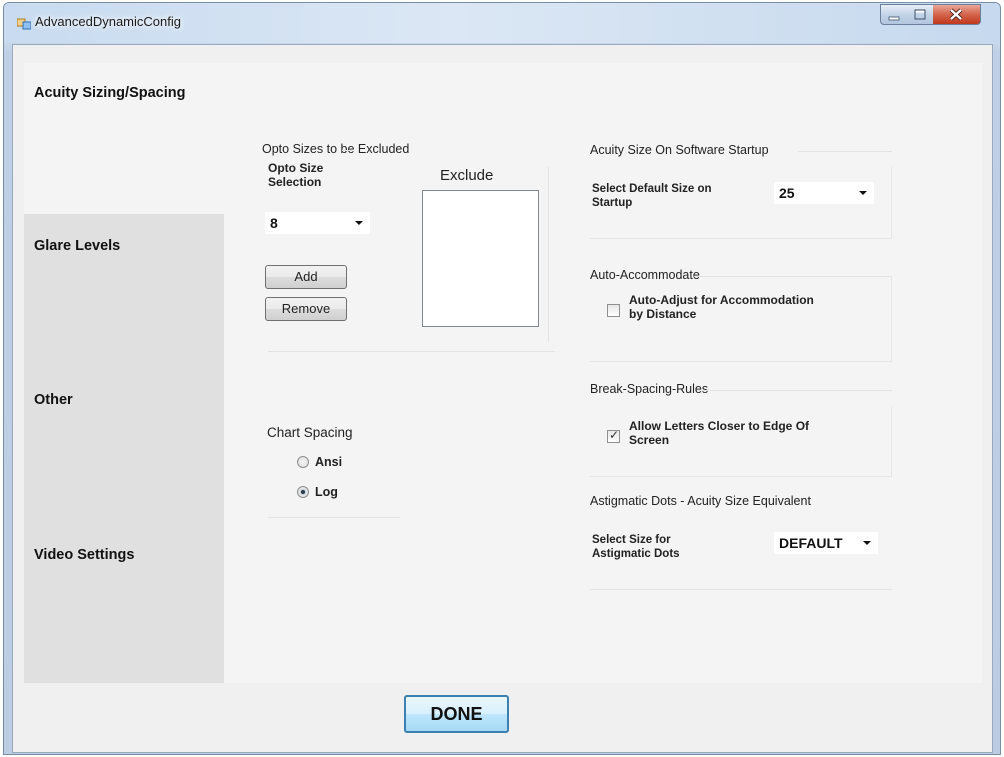  What do you see at coordinates (502, 23) in the screenshot?
I see `title-bar: AdvancedDynamicConfig` at bounding box center [502, 23].